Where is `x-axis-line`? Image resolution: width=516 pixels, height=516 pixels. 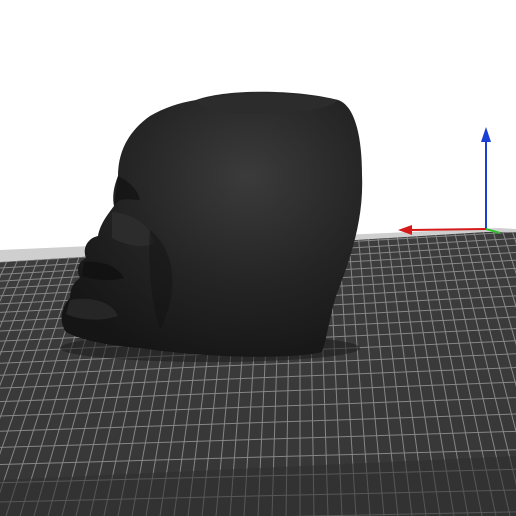 x-axis-line is located at coordinates (448, 229).